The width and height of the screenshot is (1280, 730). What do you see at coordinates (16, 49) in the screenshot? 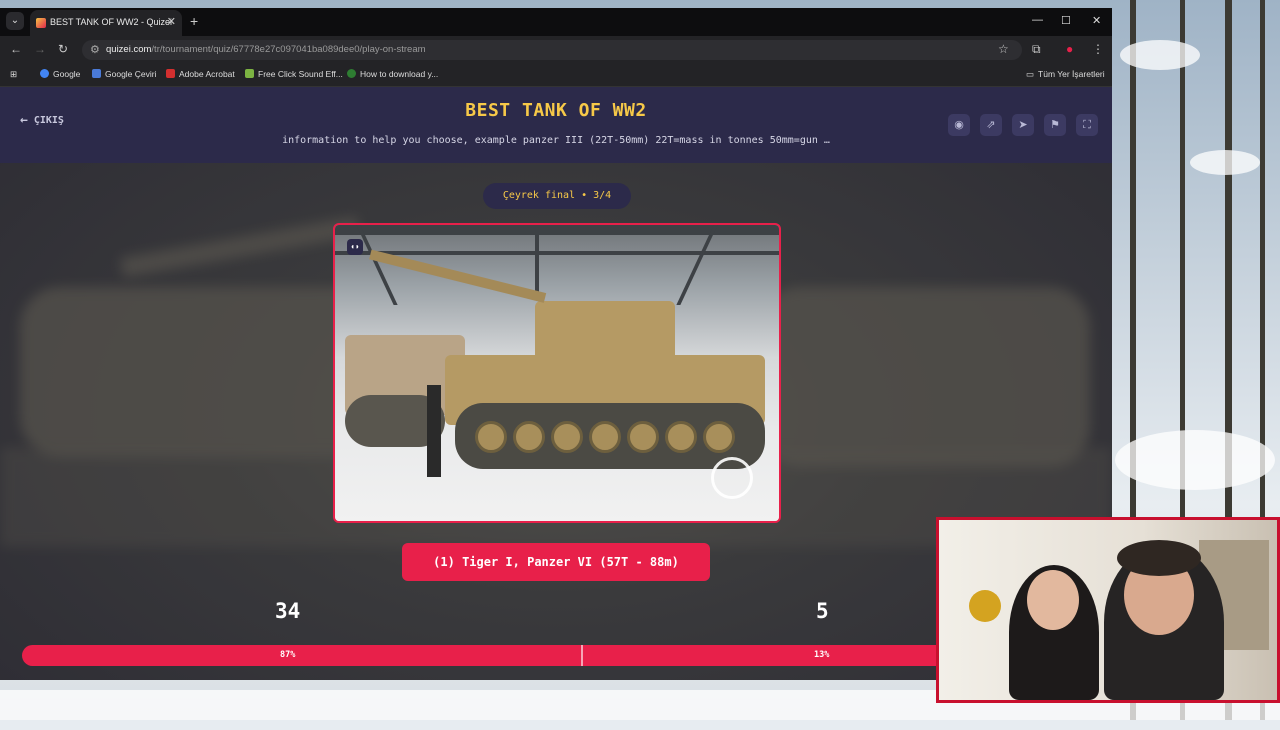
I see `back-icon: ←` at bounding box center [16, 49].